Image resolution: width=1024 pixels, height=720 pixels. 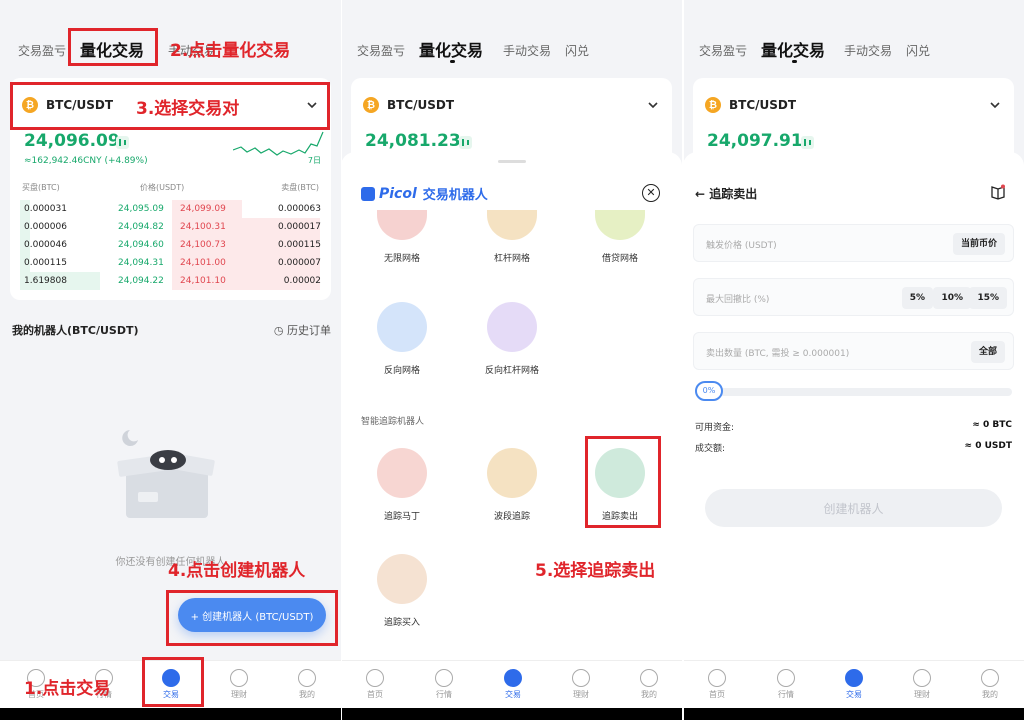 I want to click on book-icon, so click(x=998, y=192).